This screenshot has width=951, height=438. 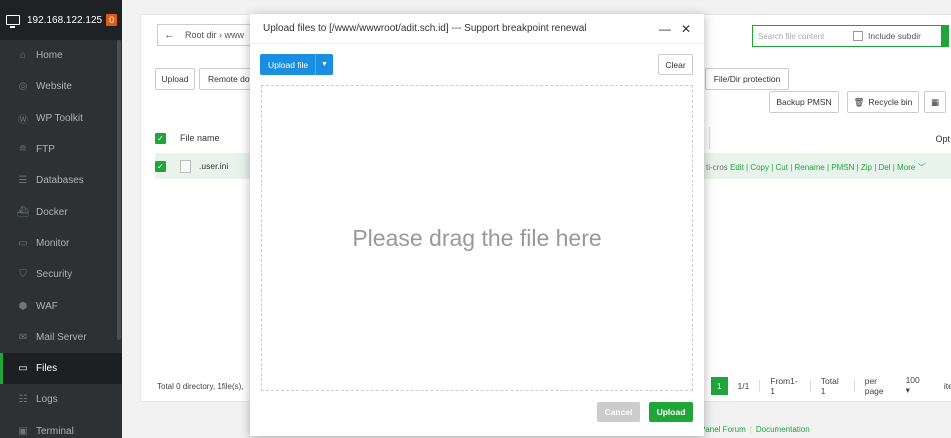 What do you see at coordinates (23, 120) in the screenshot?
I see `wordpress-icon: Ⓦ` at bounding box center [23, 120].